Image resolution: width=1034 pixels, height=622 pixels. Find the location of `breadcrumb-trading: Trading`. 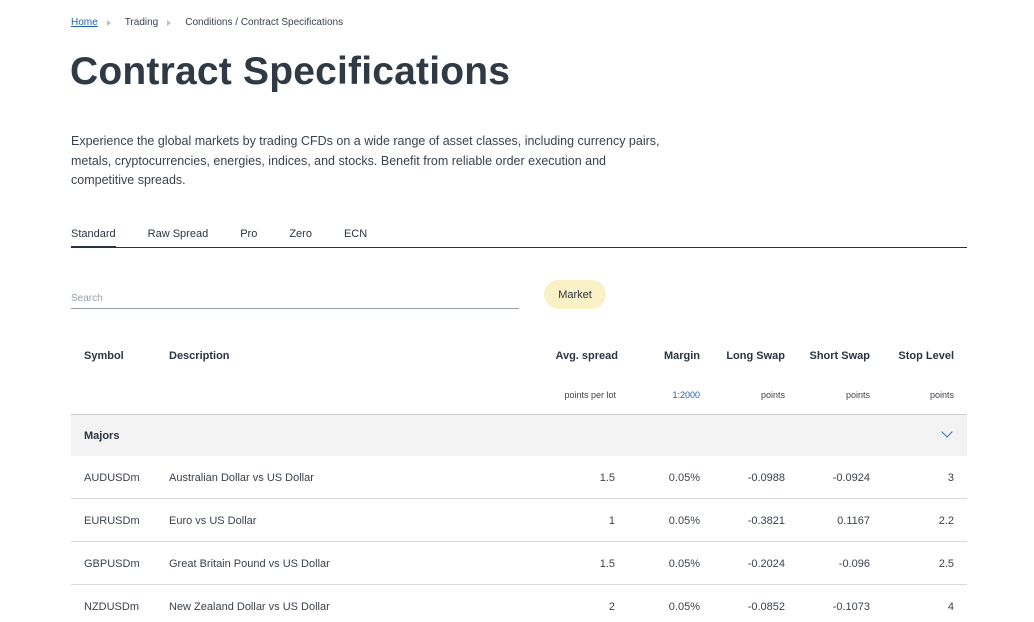

breadcrumb-trading: Trading is located at coordinates (142, 22).